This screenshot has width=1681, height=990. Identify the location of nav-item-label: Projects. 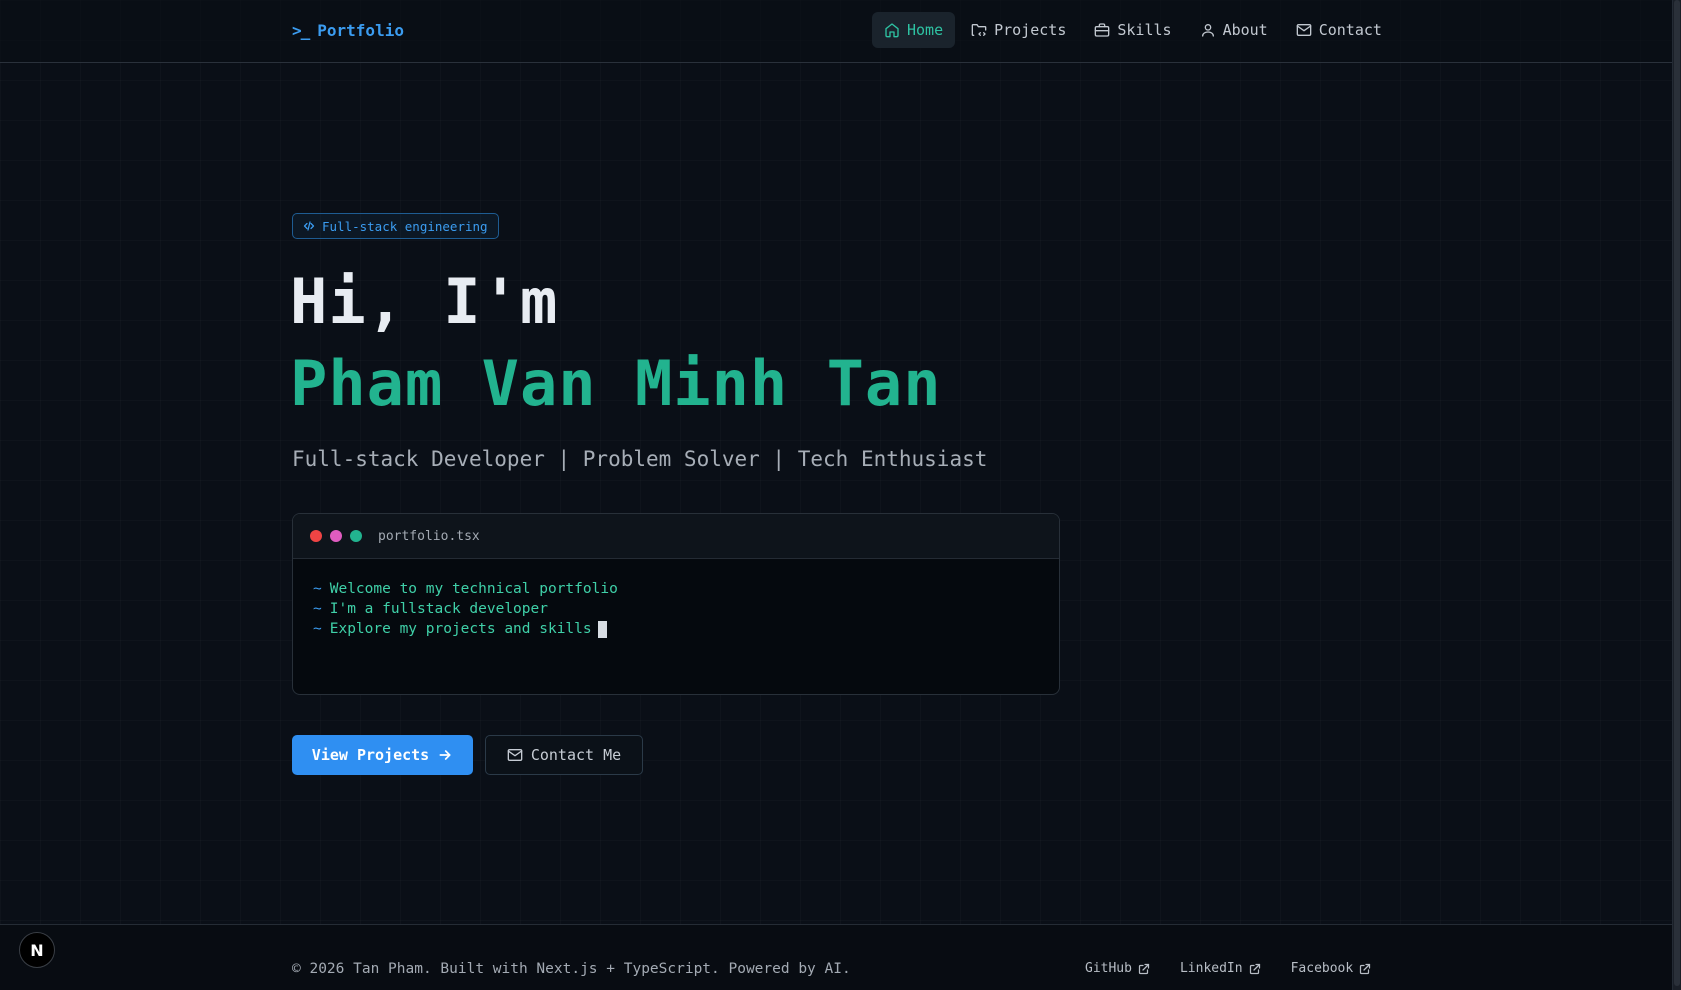
(1030, 30).